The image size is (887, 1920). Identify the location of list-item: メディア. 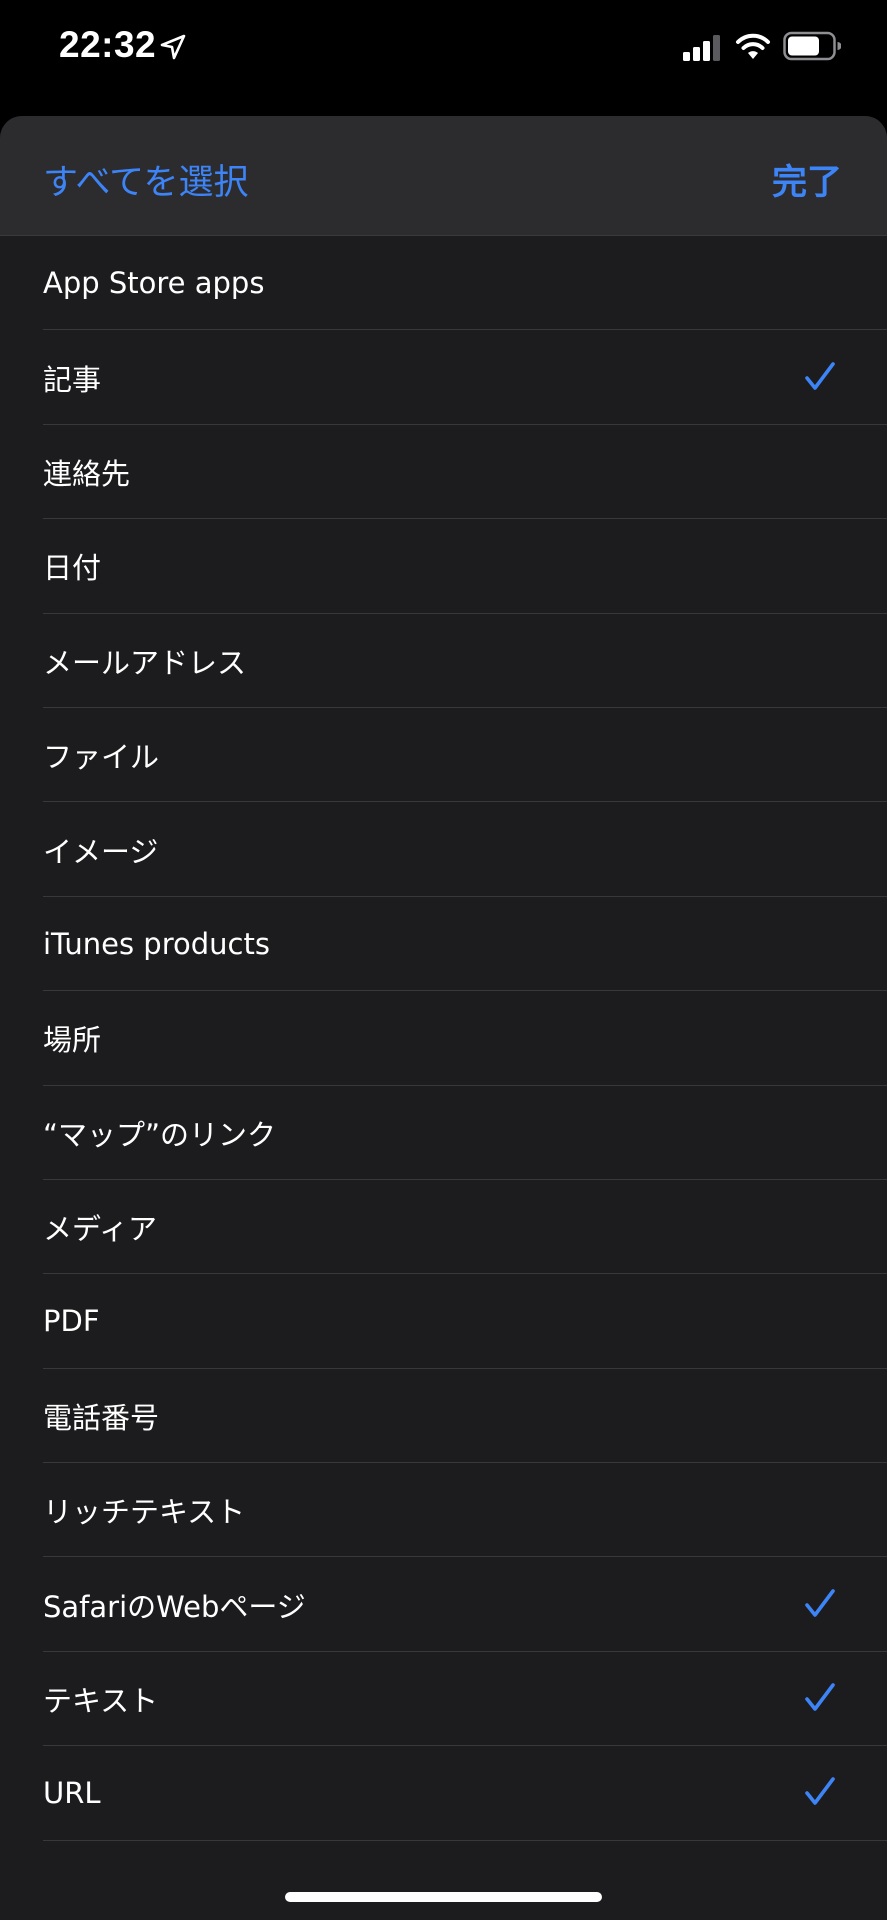
(443, 1227).